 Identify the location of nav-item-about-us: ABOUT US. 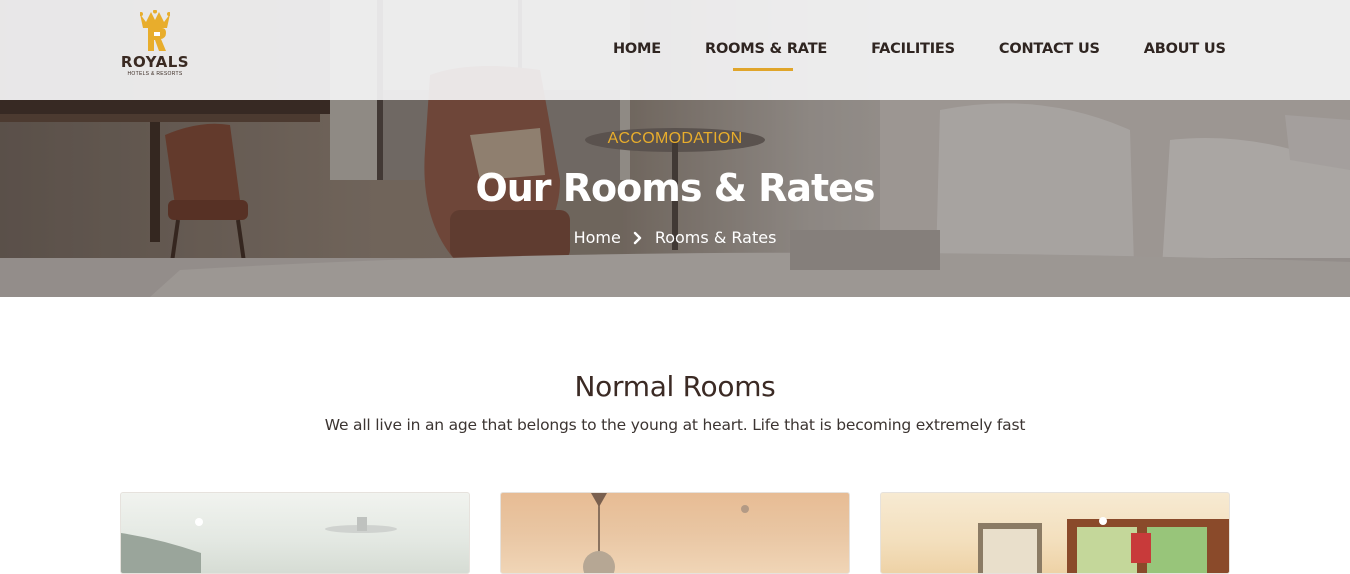
(1185, 50).